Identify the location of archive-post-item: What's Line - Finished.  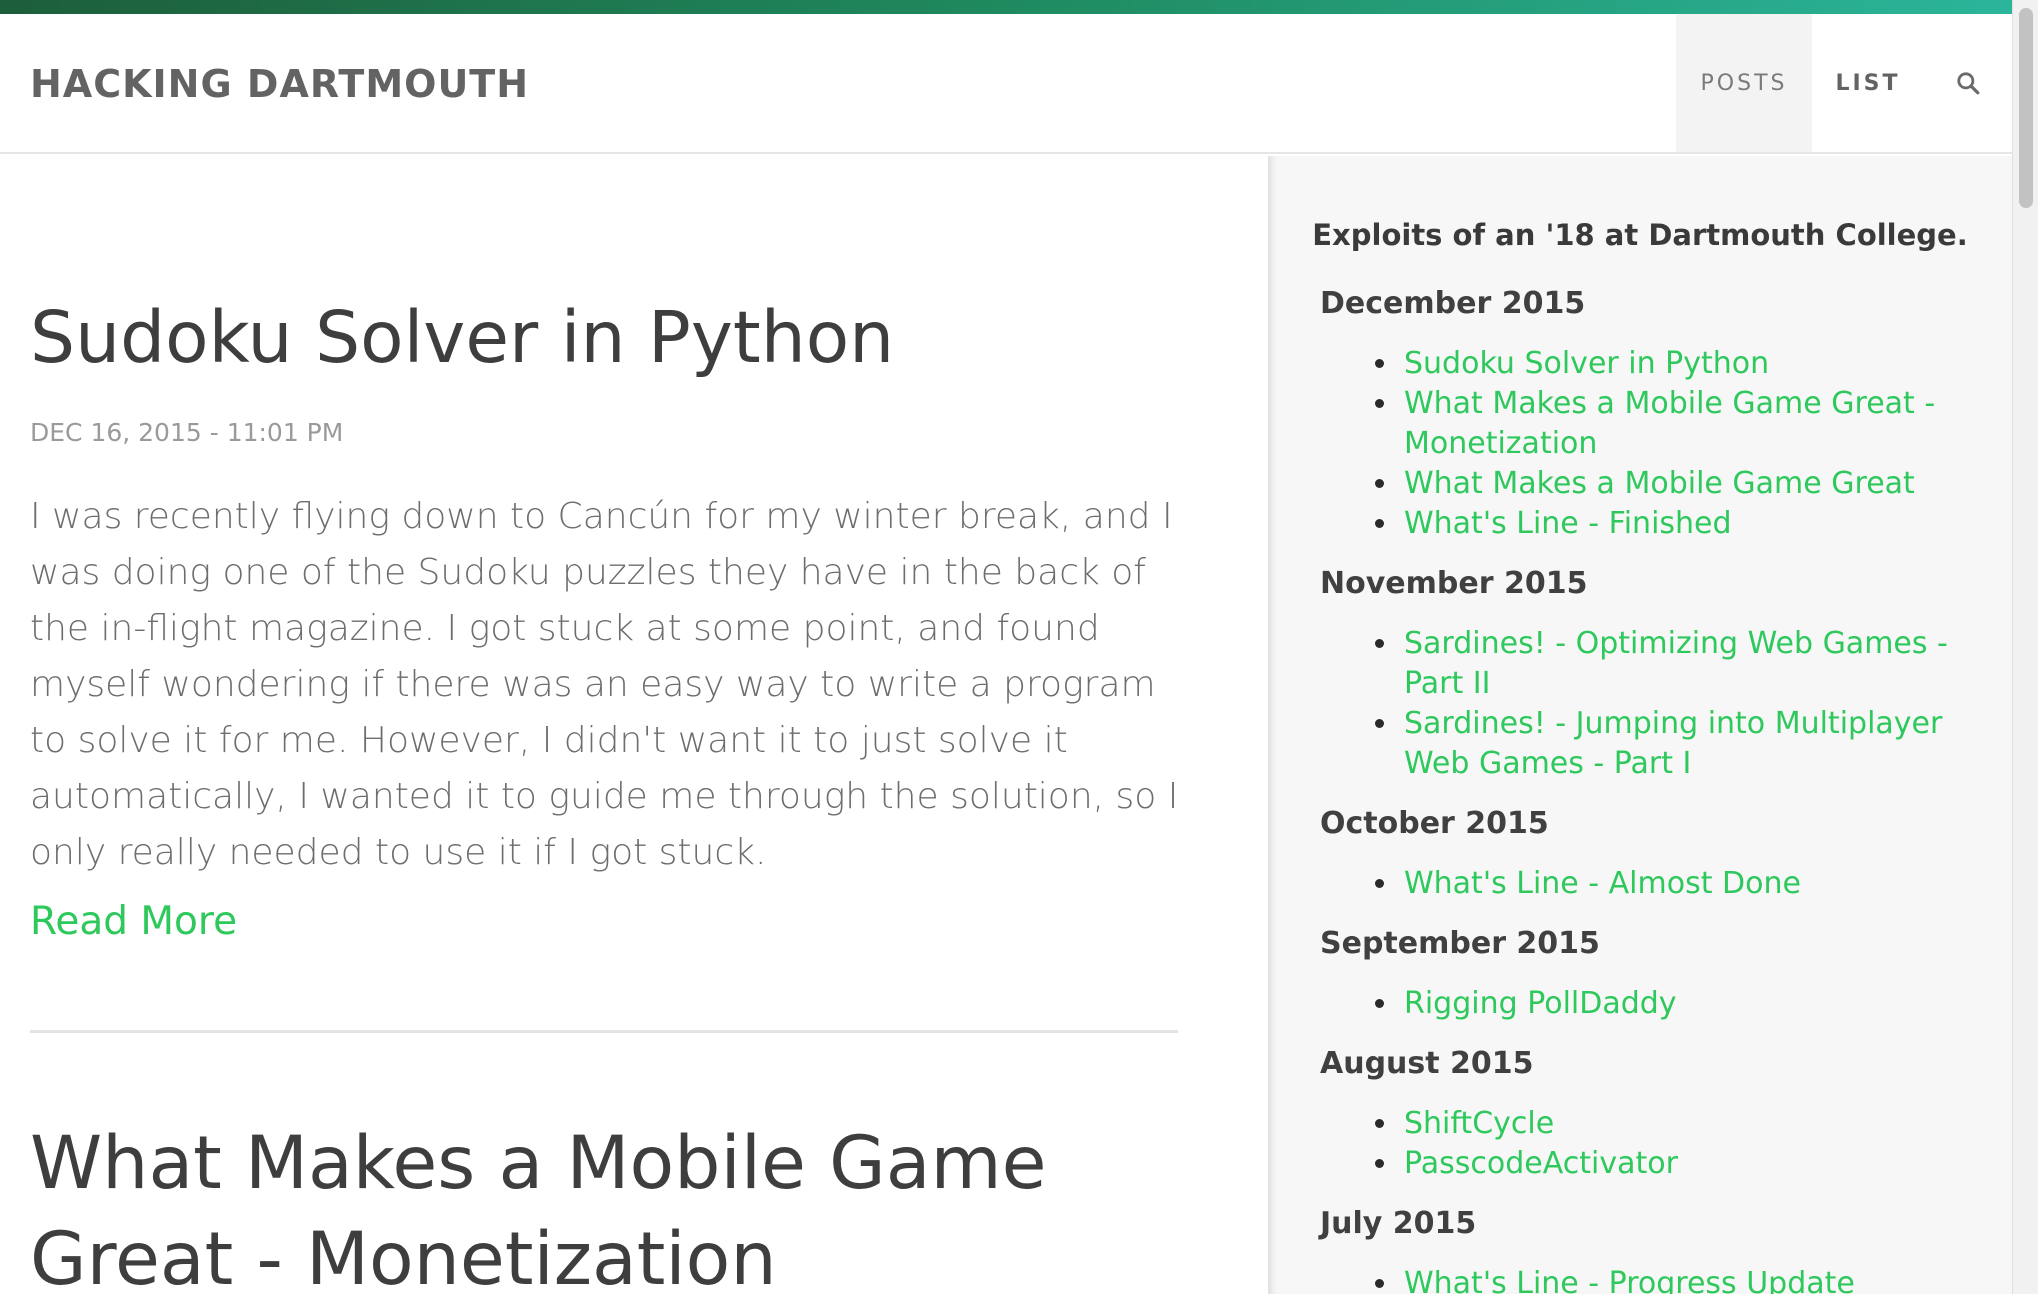
(1690, 524).